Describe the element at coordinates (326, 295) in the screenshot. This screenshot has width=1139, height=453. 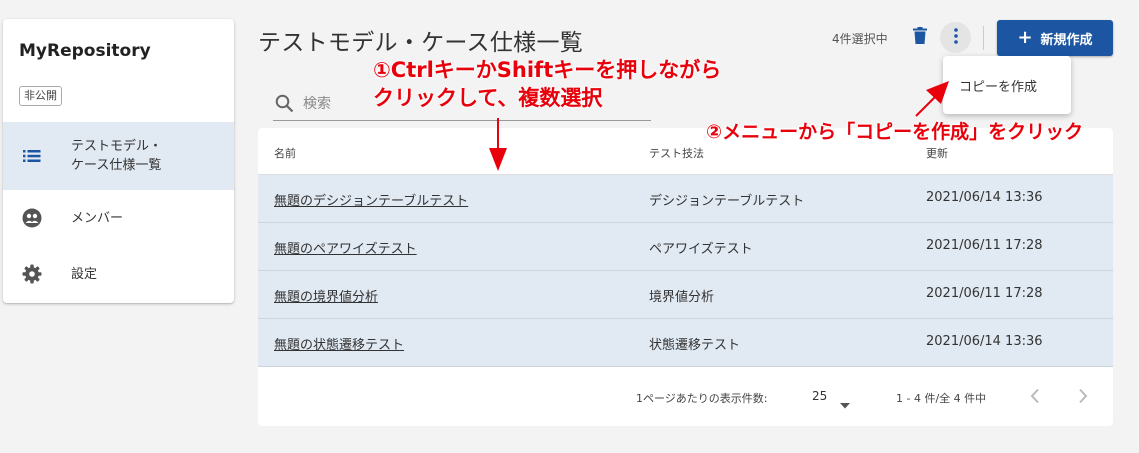
I see `row-name-link: 無題の境界値分析` at that location.